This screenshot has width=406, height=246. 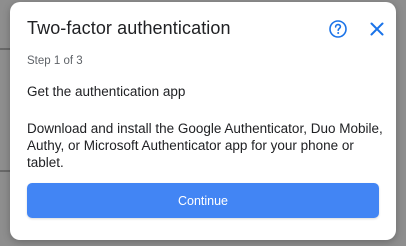 What do you see at coordinates (55, 61) in the screenshot?
I see `step-indicator: Step 1 of 3` at bounding box center [55, 61].